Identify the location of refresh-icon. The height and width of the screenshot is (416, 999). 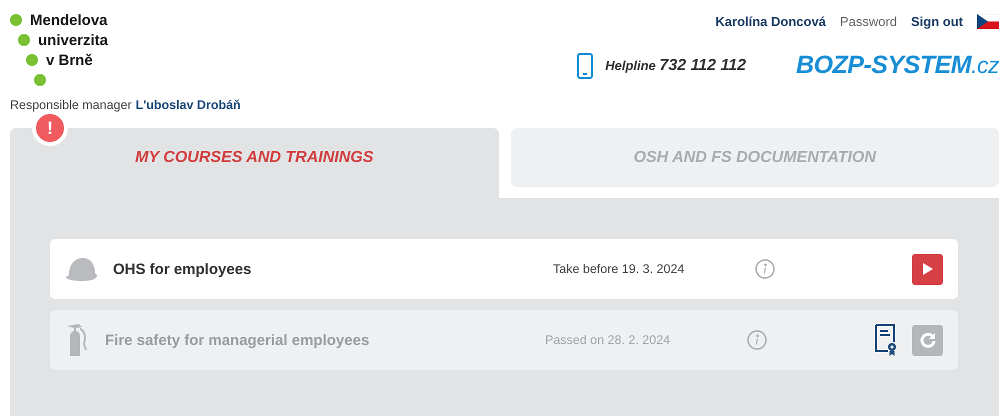
(928, 340).